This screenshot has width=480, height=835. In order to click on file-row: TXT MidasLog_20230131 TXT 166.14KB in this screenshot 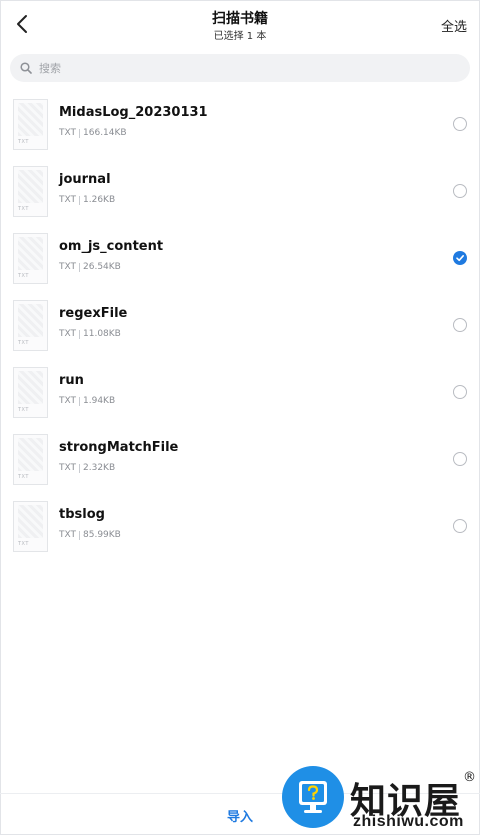, I will do `click(240, 129)`.